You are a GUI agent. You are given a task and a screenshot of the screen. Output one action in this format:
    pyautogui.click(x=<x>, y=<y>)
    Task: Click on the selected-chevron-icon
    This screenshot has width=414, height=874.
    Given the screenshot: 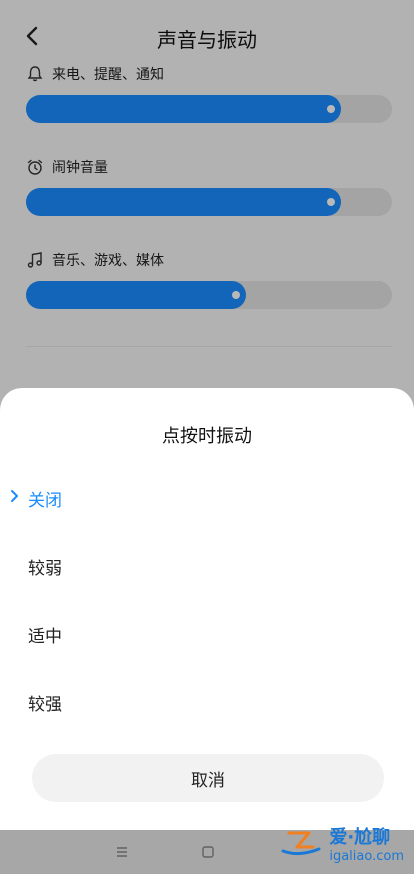 What is the action you would take?
    pyautogui.click(x=14, y=496)
    